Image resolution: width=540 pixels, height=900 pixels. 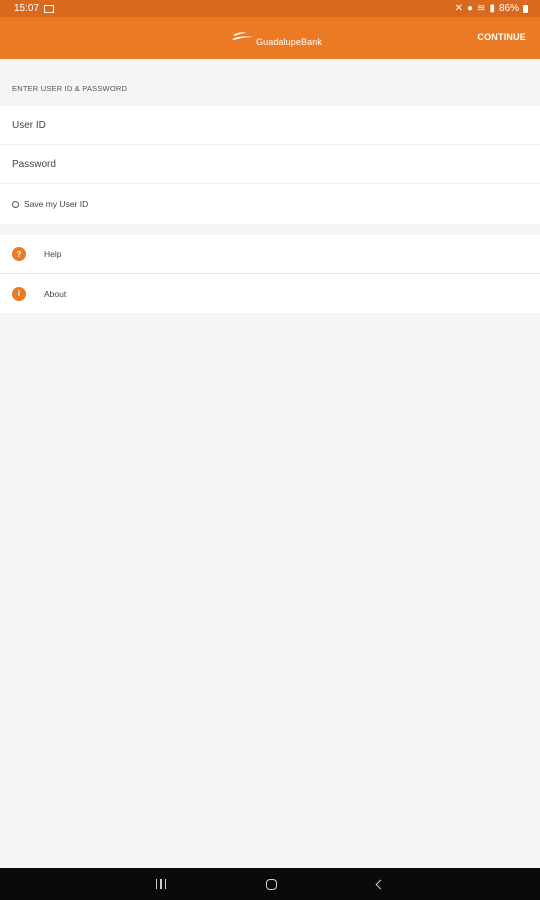 What do you see at coordinates (270, 293) in the screenshot?
I see `menu-item-about: i About` at bounding box center [270, 293].